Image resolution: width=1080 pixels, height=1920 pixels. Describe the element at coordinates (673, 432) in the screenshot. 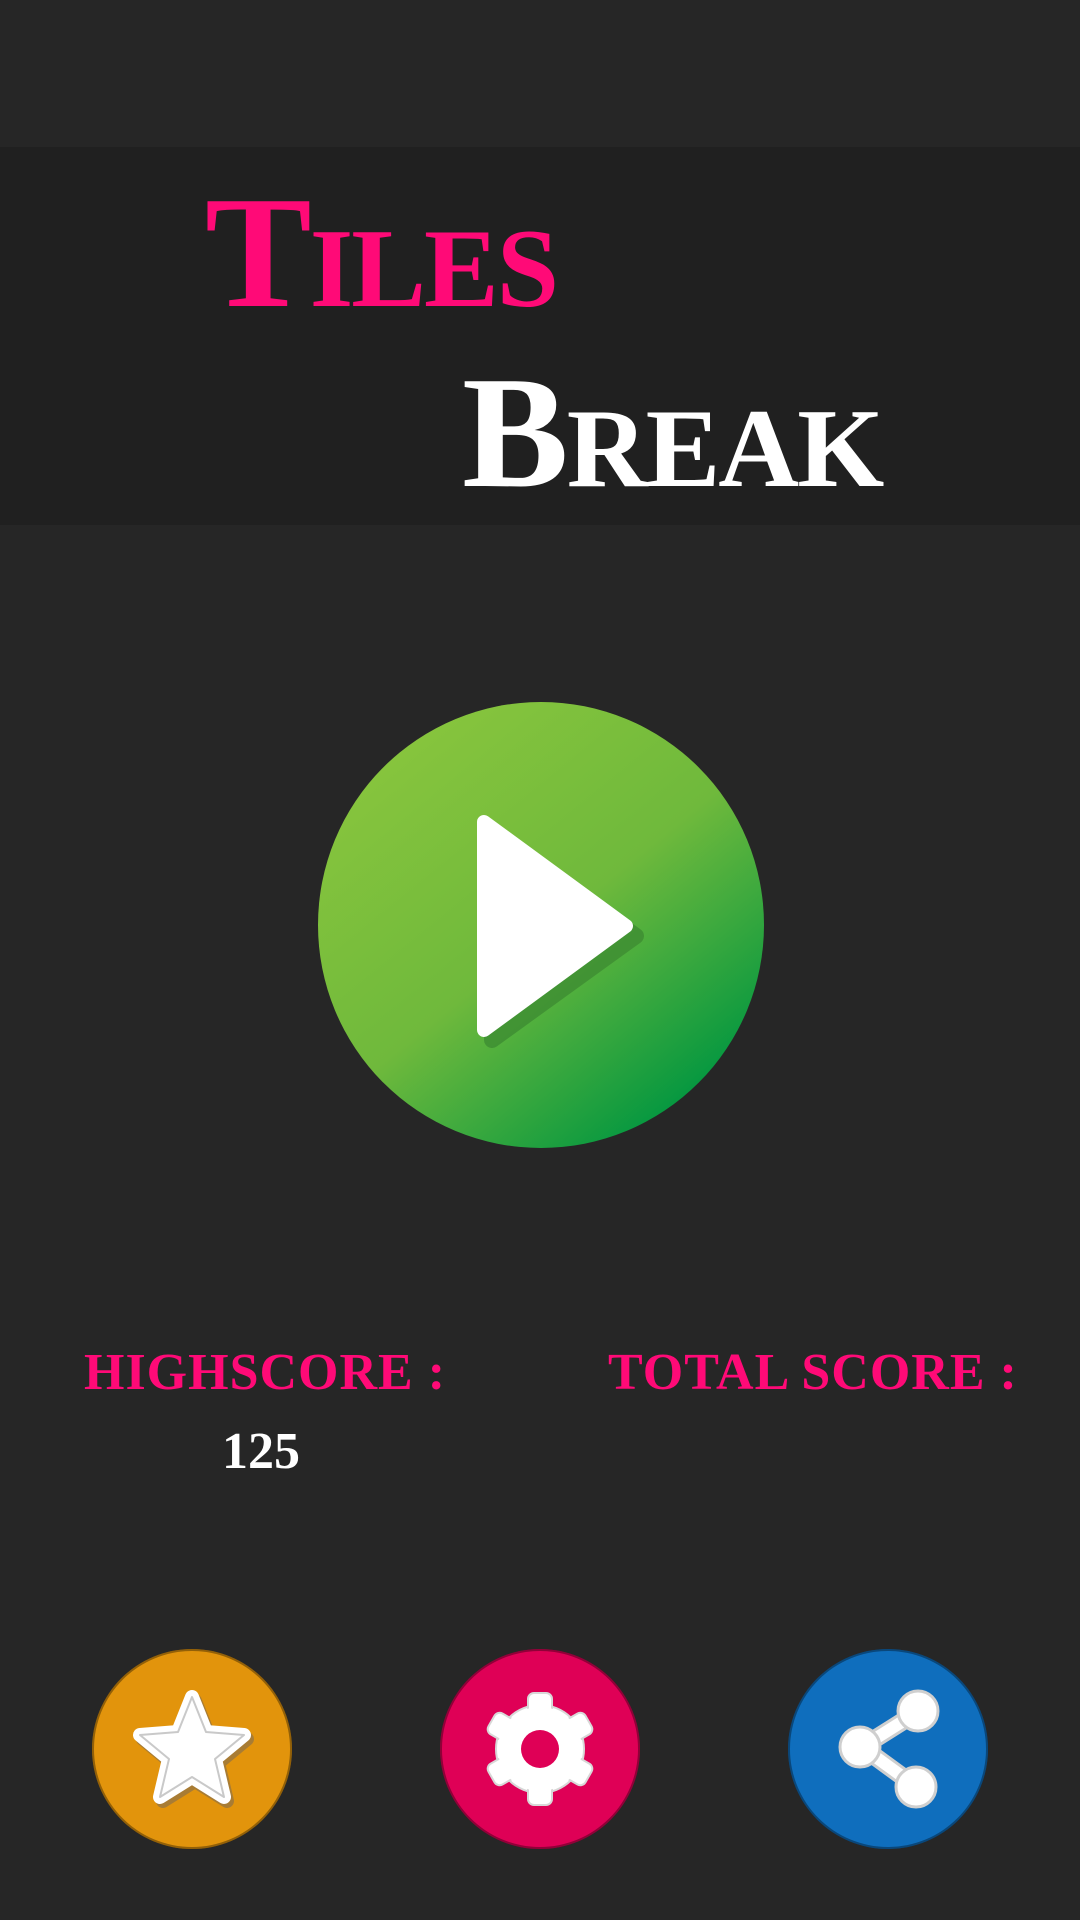

I see `game-title-line-2: Break` at that location.